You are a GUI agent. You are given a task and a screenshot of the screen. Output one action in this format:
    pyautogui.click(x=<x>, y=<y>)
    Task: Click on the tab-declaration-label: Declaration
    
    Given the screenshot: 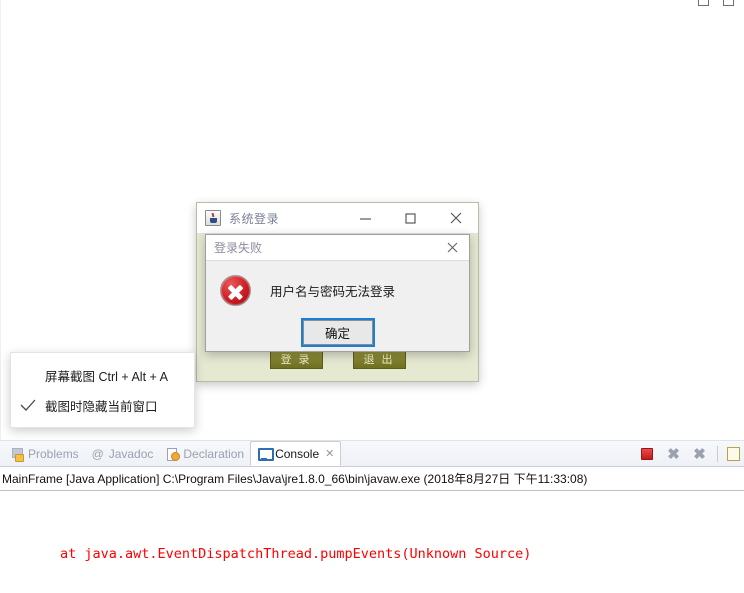 What is the action you would take?
    pyautogui.click(x=214, y=453)
    